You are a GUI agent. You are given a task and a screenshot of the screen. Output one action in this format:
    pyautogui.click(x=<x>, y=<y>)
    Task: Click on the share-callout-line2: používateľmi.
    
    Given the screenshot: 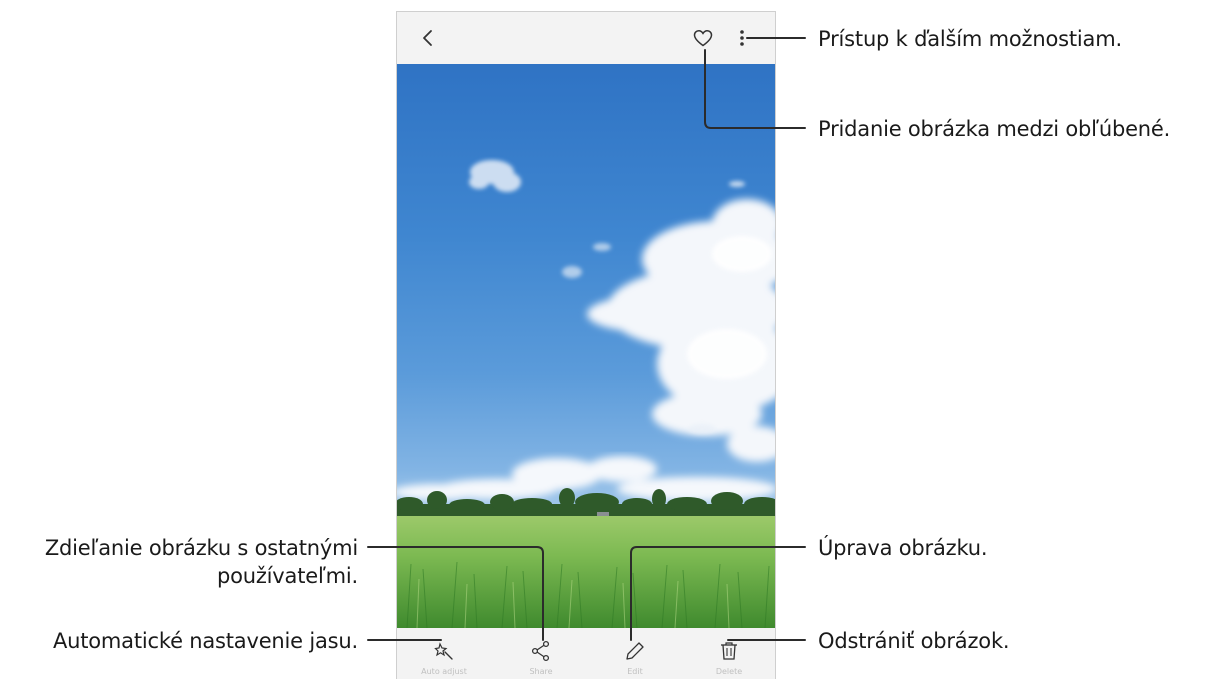 What is the action you would take?
    pyautogui.click(x=287, y=576)
    